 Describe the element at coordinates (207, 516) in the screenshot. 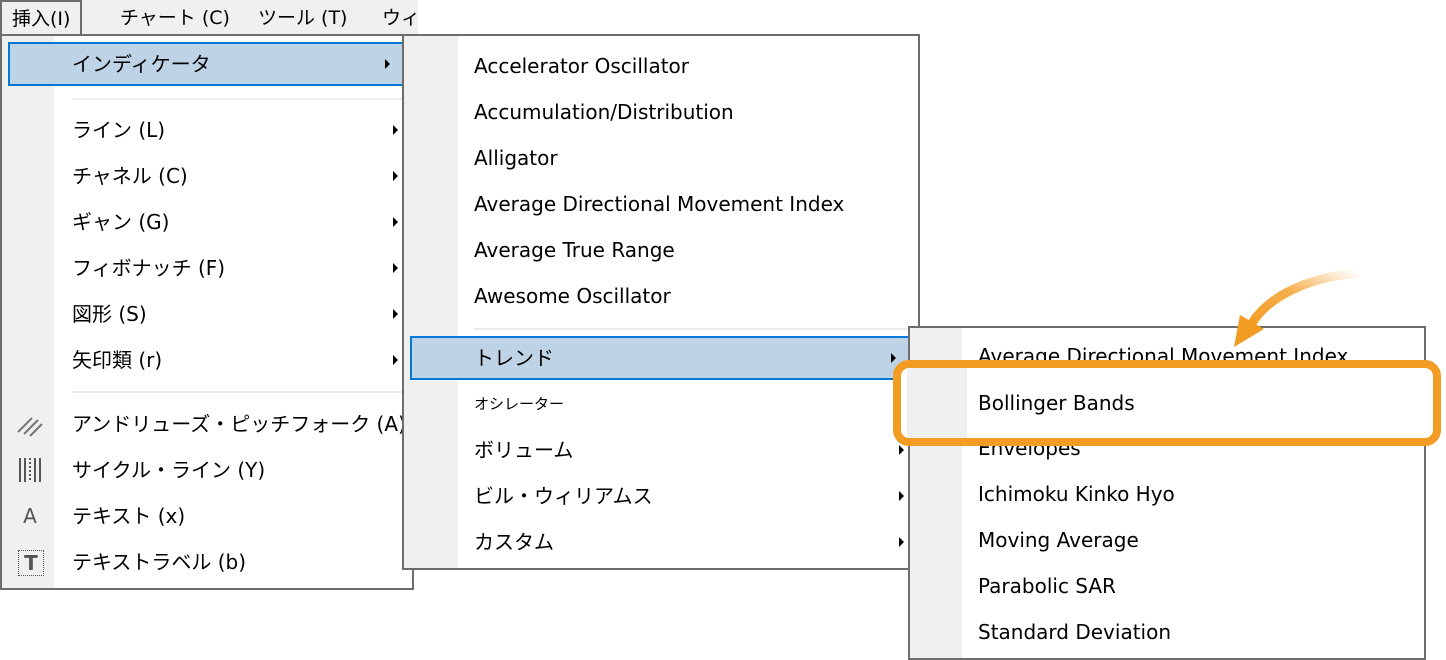

I see `menu-item-text: A テキスト (x)` at that location.